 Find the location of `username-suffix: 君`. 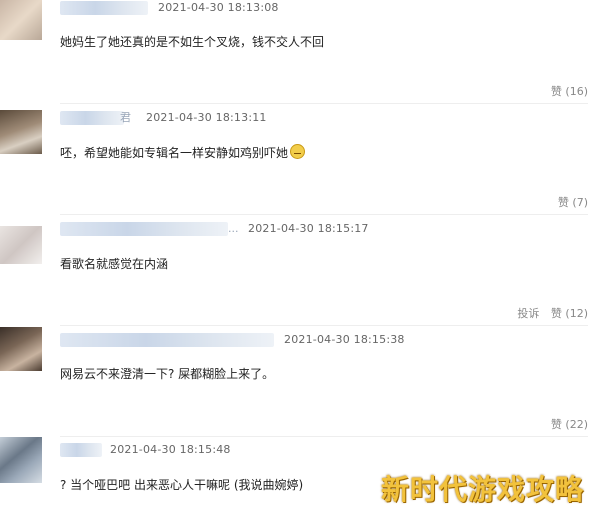

username-suffix: 君 is located at coordinates (125, 117).